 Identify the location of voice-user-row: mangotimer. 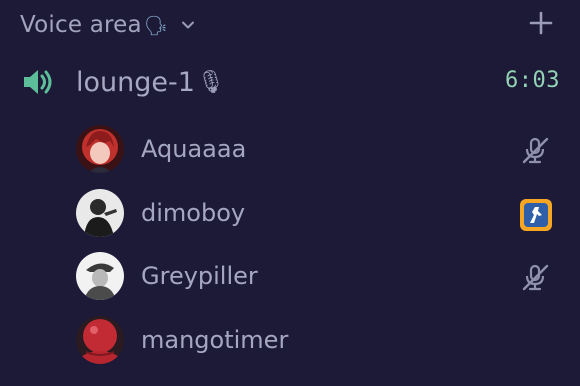
(321, 340).